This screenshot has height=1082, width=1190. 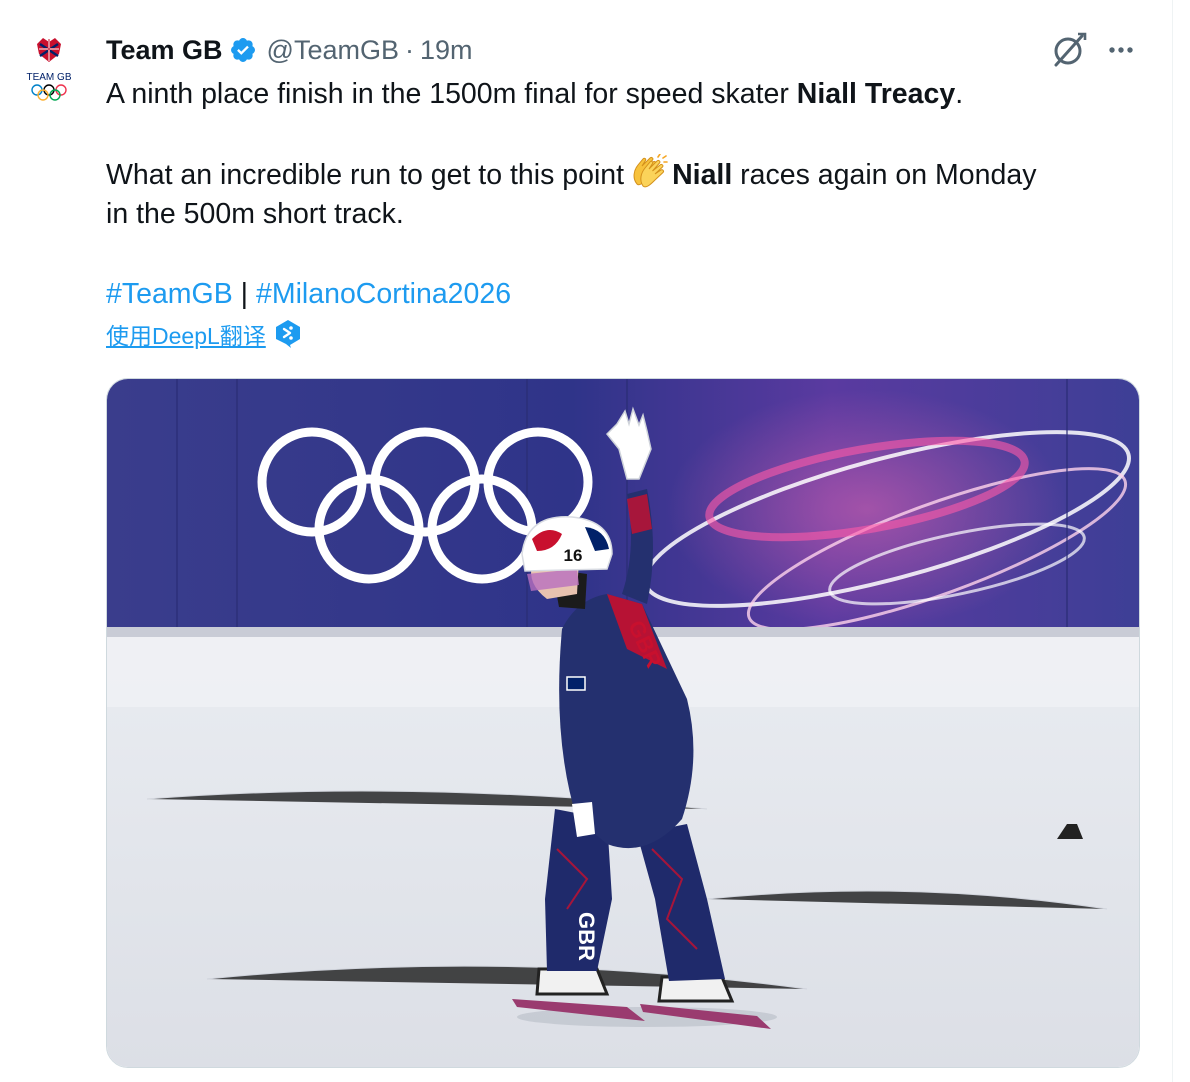 I want to click on mention-niall-treacy: Niall Treacy, so click(x=876, y=94).